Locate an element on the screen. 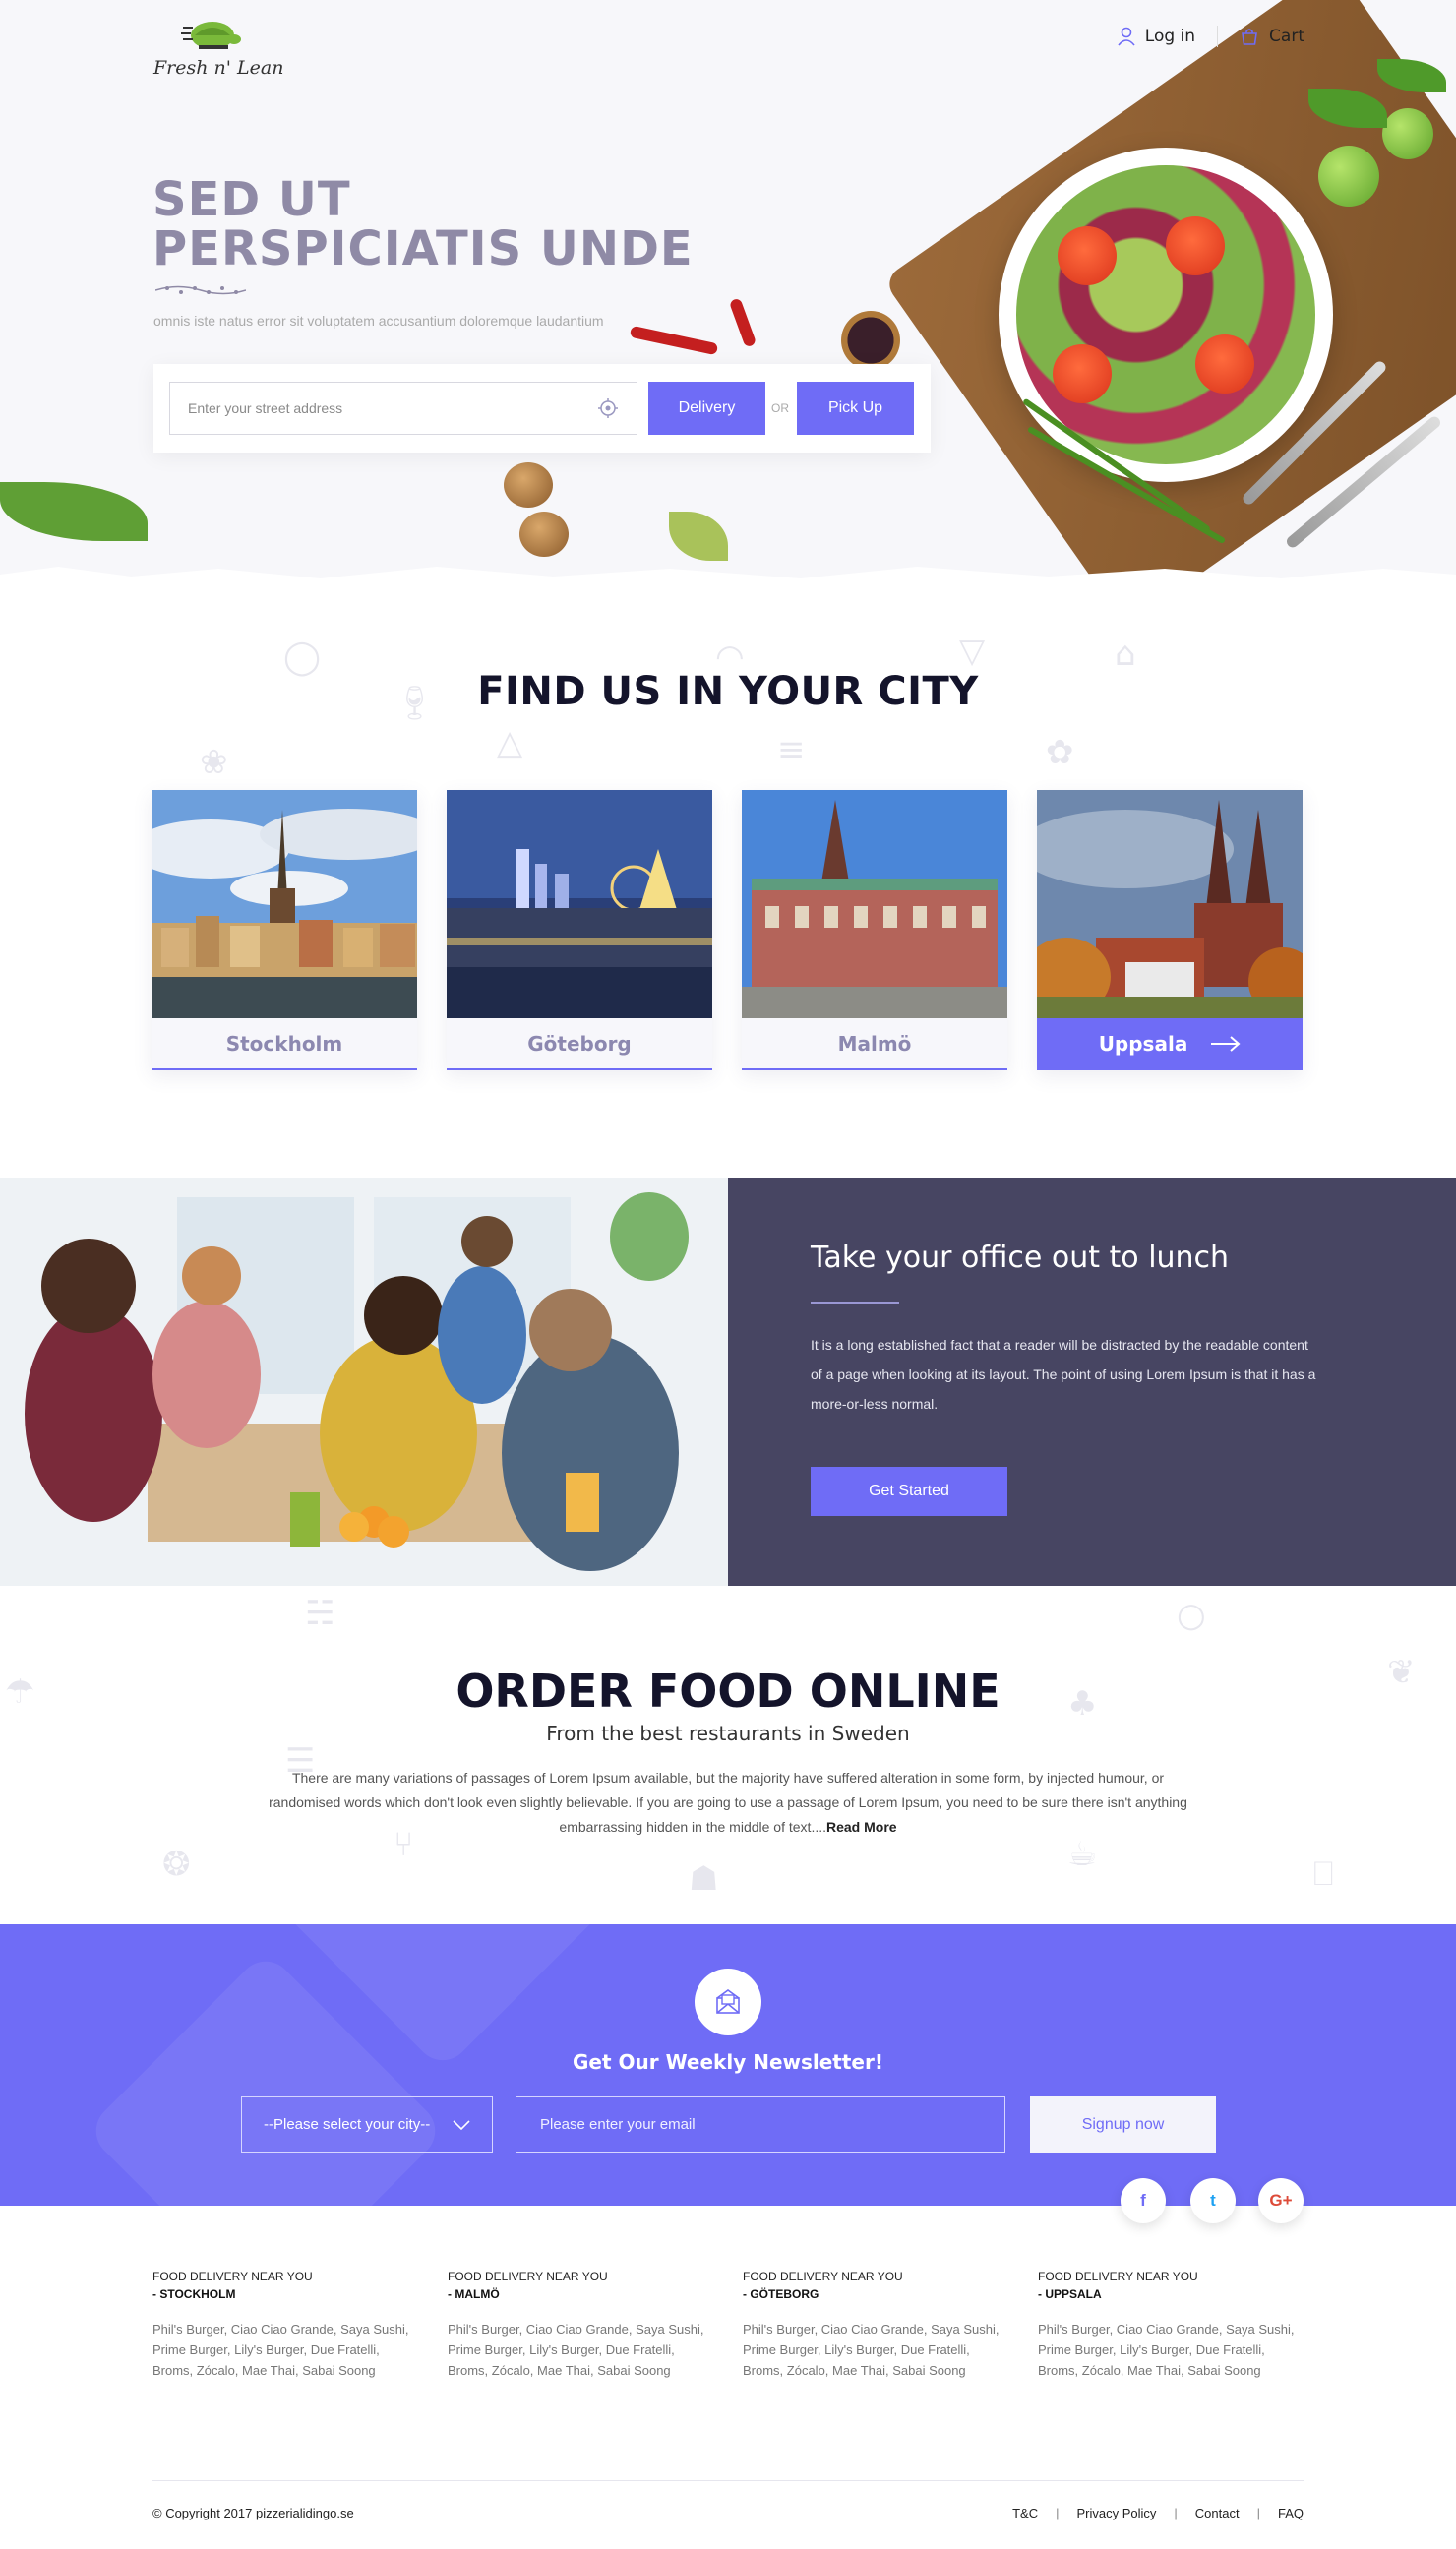  facebook-icon: f is located at coordinates (1143, 2200).